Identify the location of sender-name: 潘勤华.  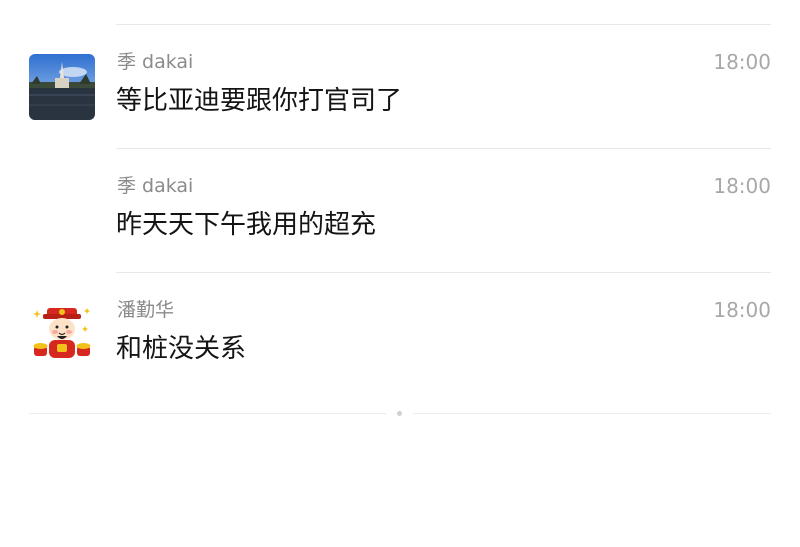
(146, 310).